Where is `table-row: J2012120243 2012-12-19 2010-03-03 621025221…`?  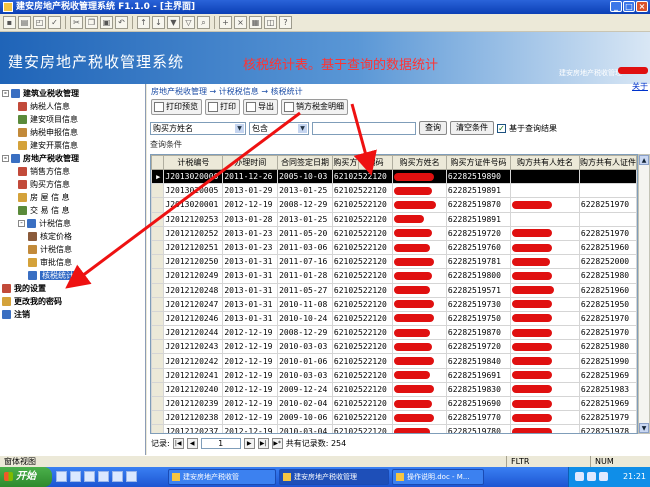 table-row: J2012120243 2012-12-19 2010-03-03 621025221… is located at coordinates (394, 347).